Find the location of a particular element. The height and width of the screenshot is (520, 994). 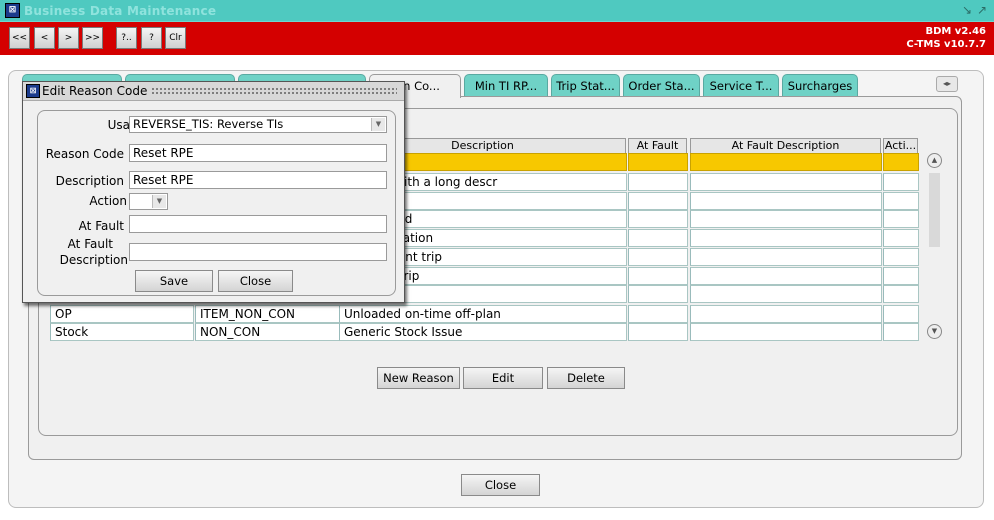

at-fault-label: At Fault is located at coordinates (101, 226).